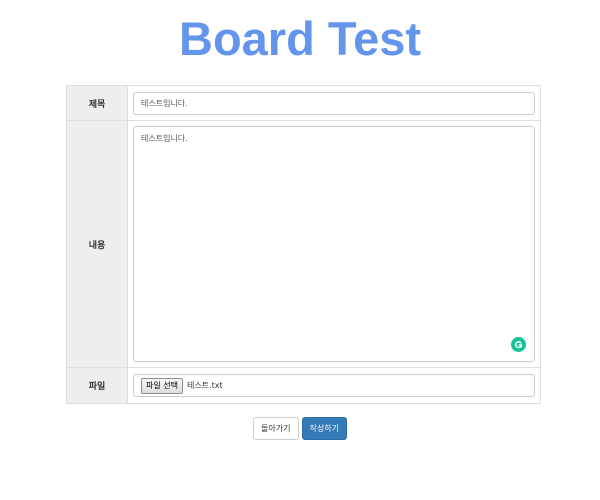  What do you see at coordinates (97, 385) in the screenshot?
I see `file-label: 파일` at bounding box center [97, 385].